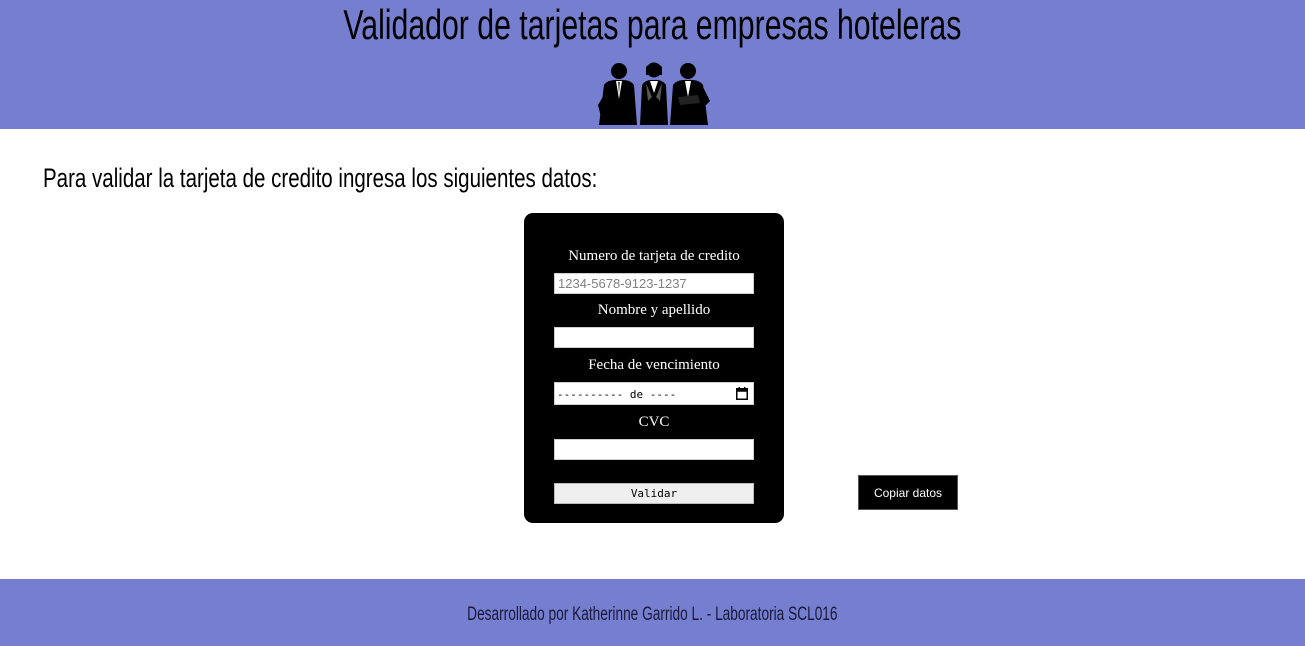 The height and width of the screenshot is (646, 1305). I want to click on card-number-label: Numero de tarjeta de credito, so click(654, 256).